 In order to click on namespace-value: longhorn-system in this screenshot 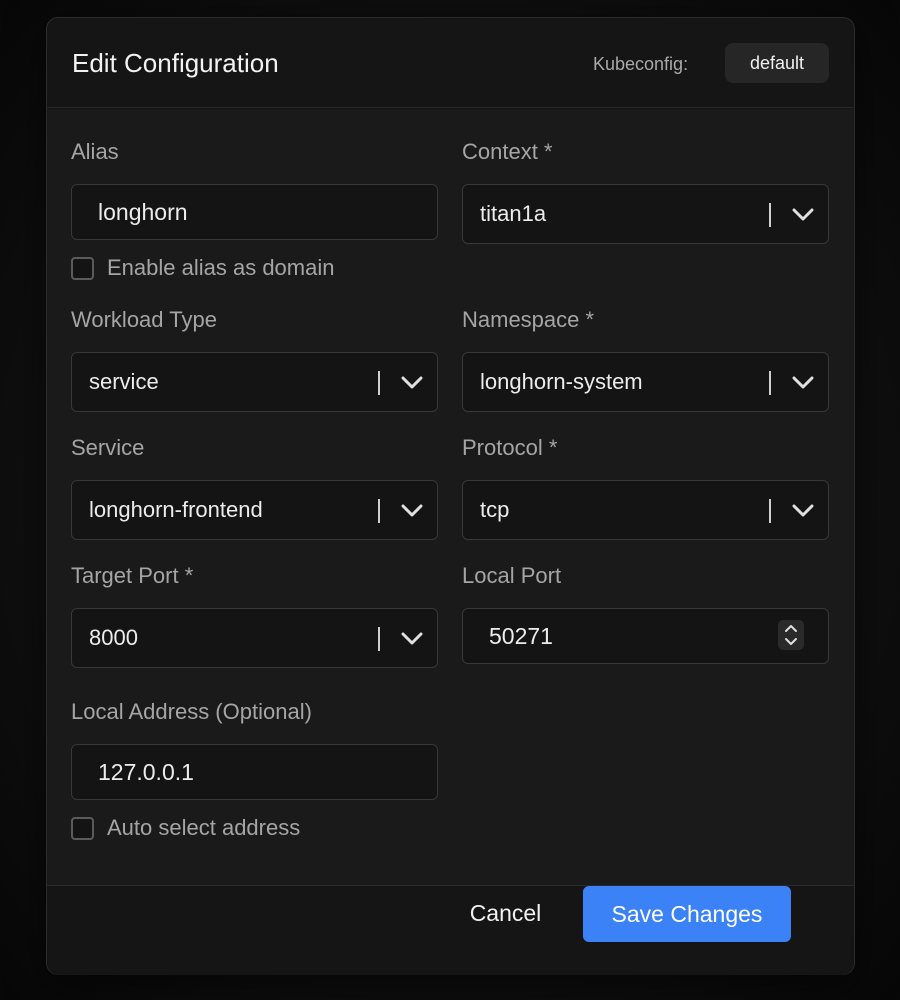, I will do `click(561, 381)`.